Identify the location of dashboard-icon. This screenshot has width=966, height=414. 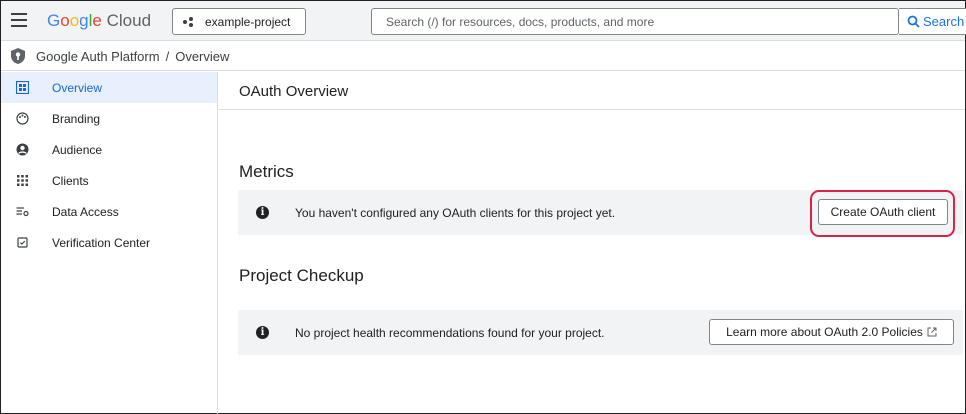
(22, 87).